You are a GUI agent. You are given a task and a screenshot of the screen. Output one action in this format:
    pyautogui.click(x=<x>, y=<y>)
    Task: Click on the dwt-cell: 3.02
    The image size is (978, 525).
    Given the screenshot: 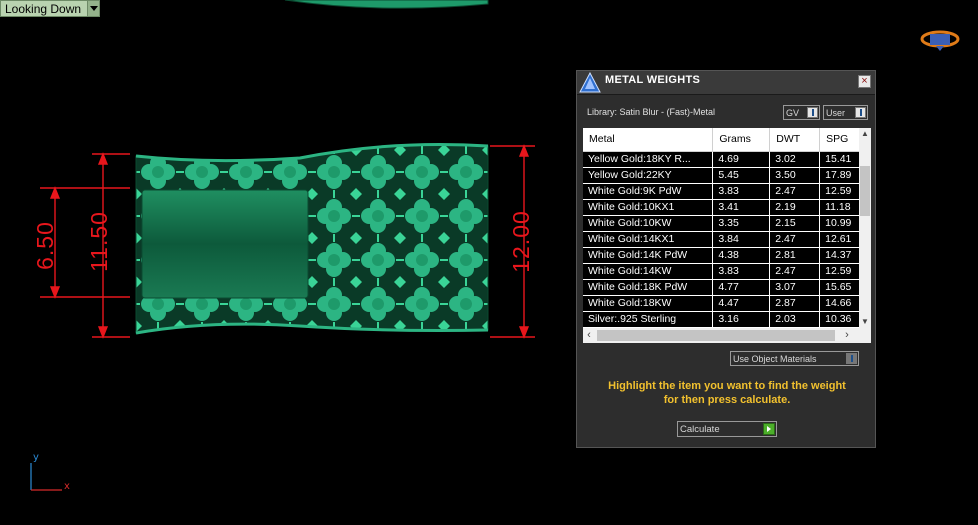 What is the action you would take?
    pyautogui.click(x=795, y=159)
    